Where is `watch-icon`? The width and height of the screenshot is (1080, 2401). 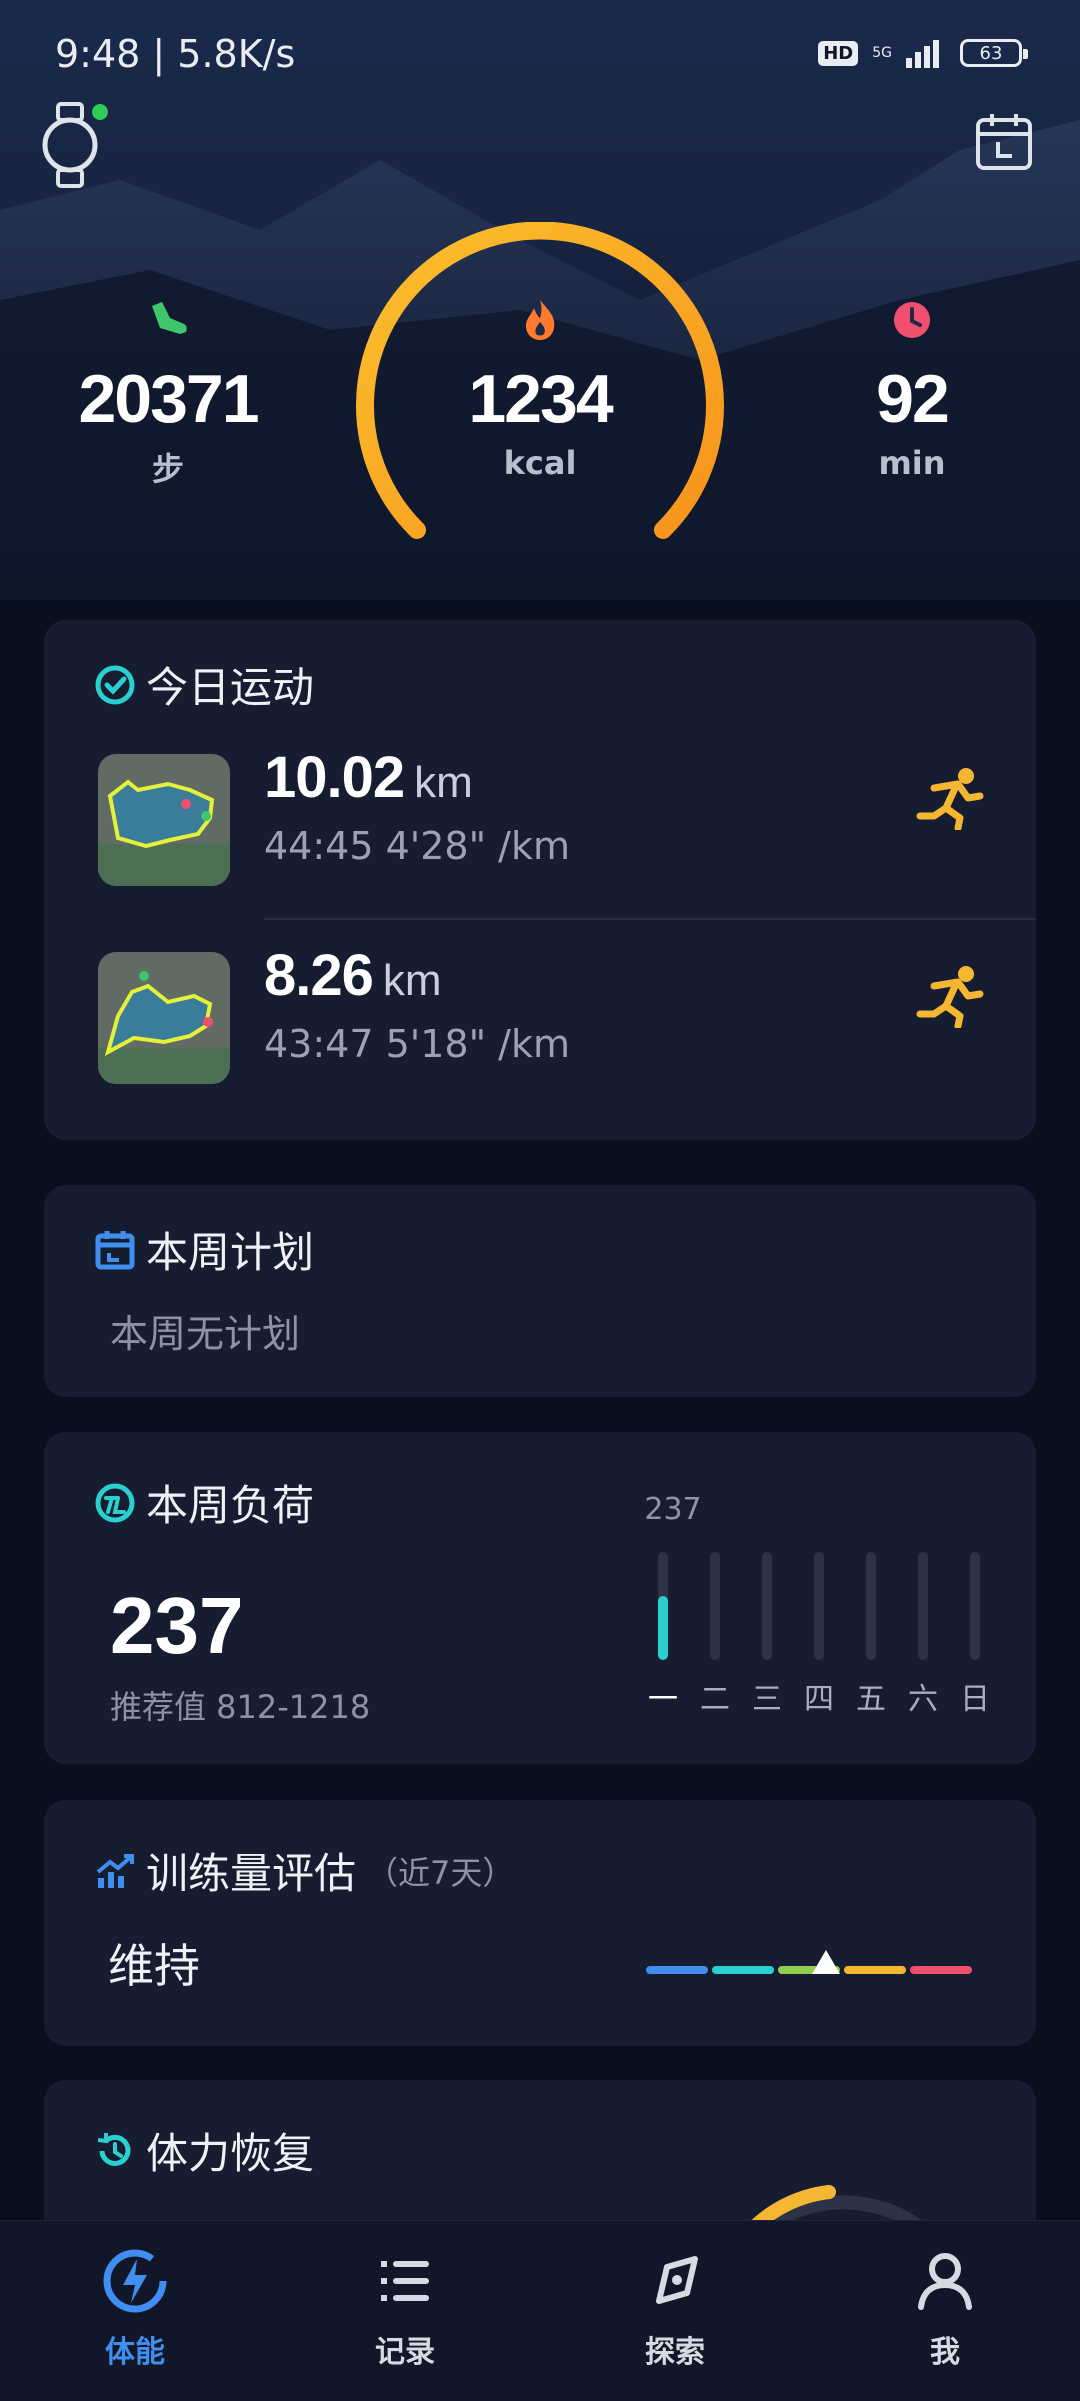
watch-icon is located at coordinates (73, 145).